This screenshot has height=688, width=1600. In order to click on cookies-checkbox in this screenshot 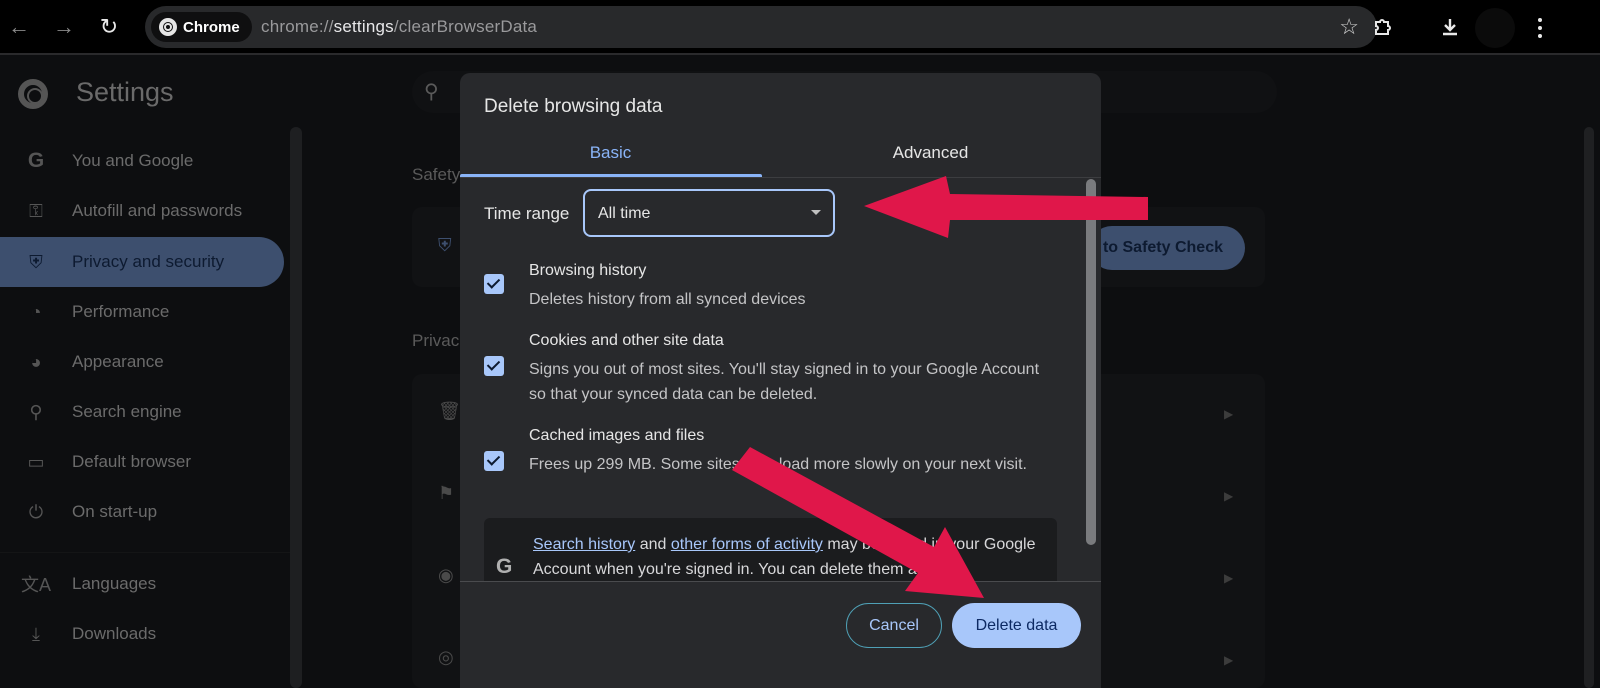, I will do `click(494, 366)`.